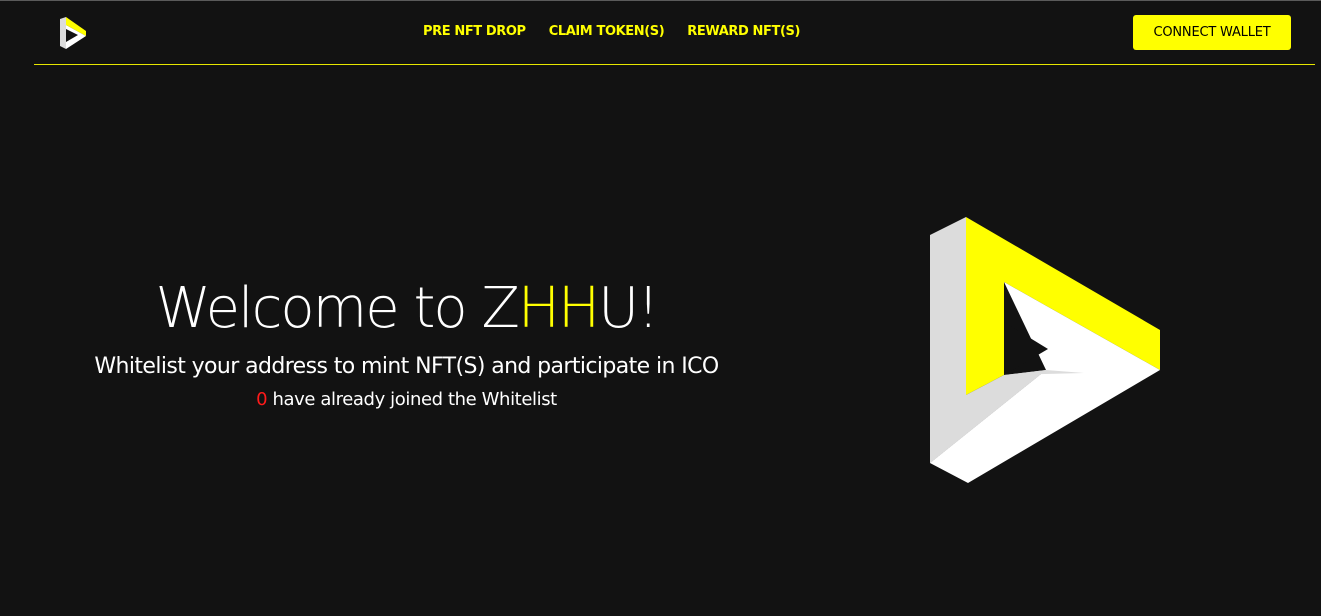 This screenshot has width=1321, height=616. What do you see at coordinates (474, 32) in the screenshot?
I see `nav-pre-nft-drop: PRE NFT DROP` at bounding box center [474, 32].